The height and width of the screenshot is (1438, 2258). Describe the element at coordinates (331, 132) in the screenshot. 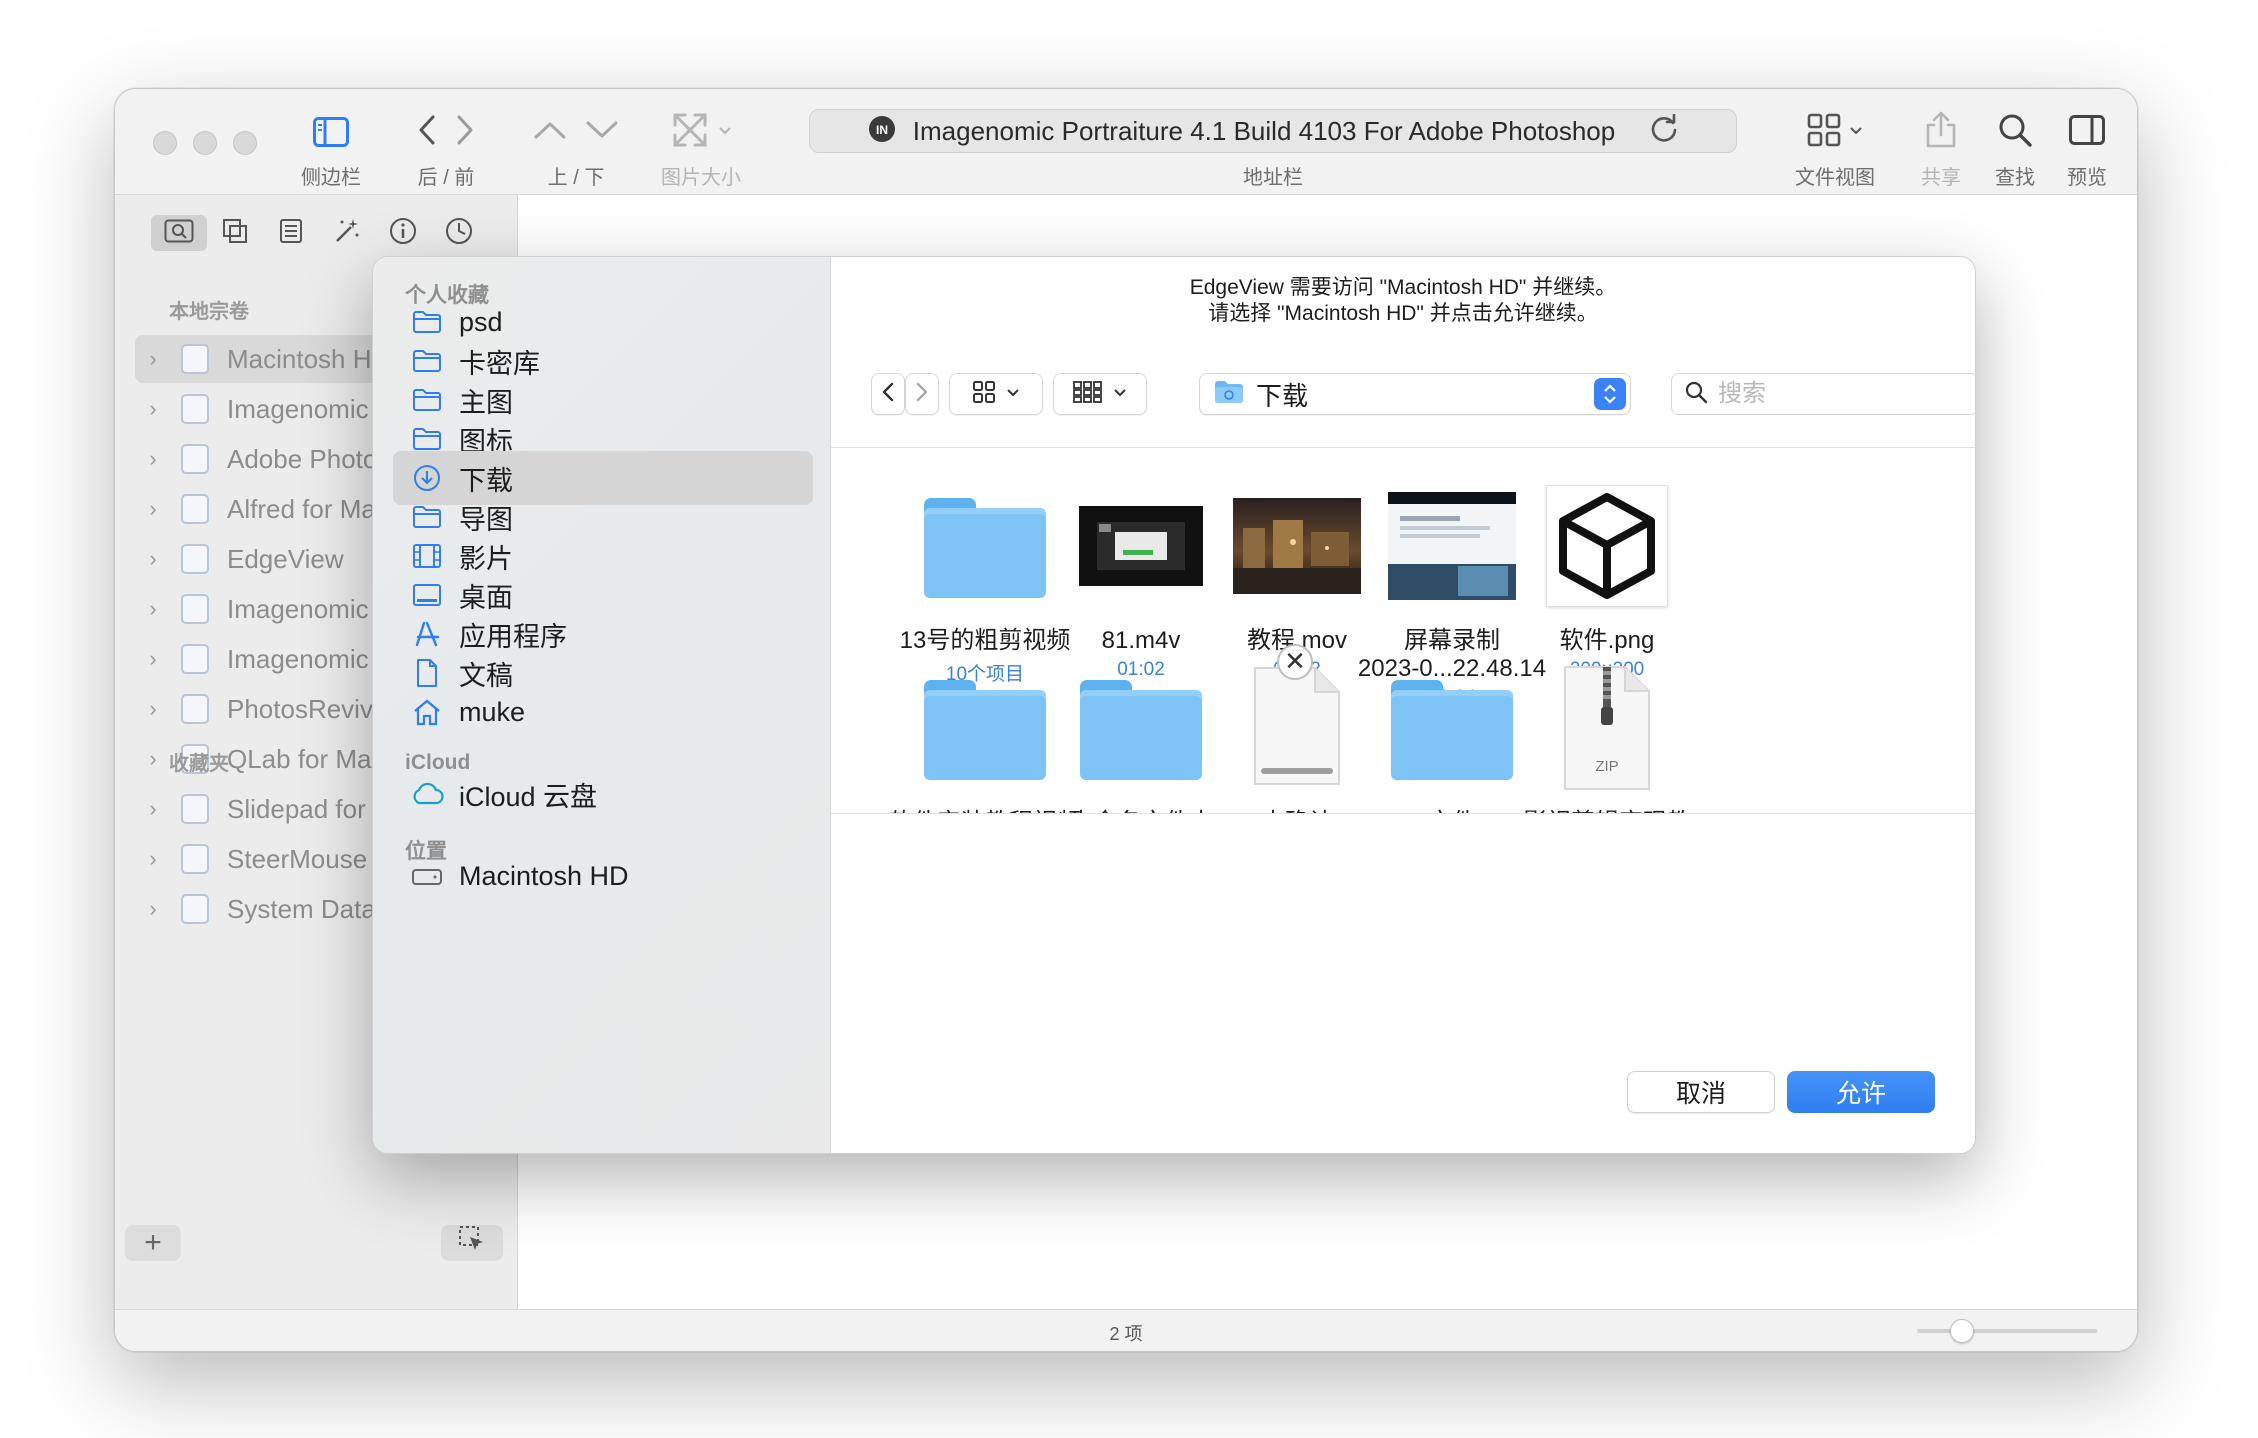

I see `sidebar-icon` at that location.